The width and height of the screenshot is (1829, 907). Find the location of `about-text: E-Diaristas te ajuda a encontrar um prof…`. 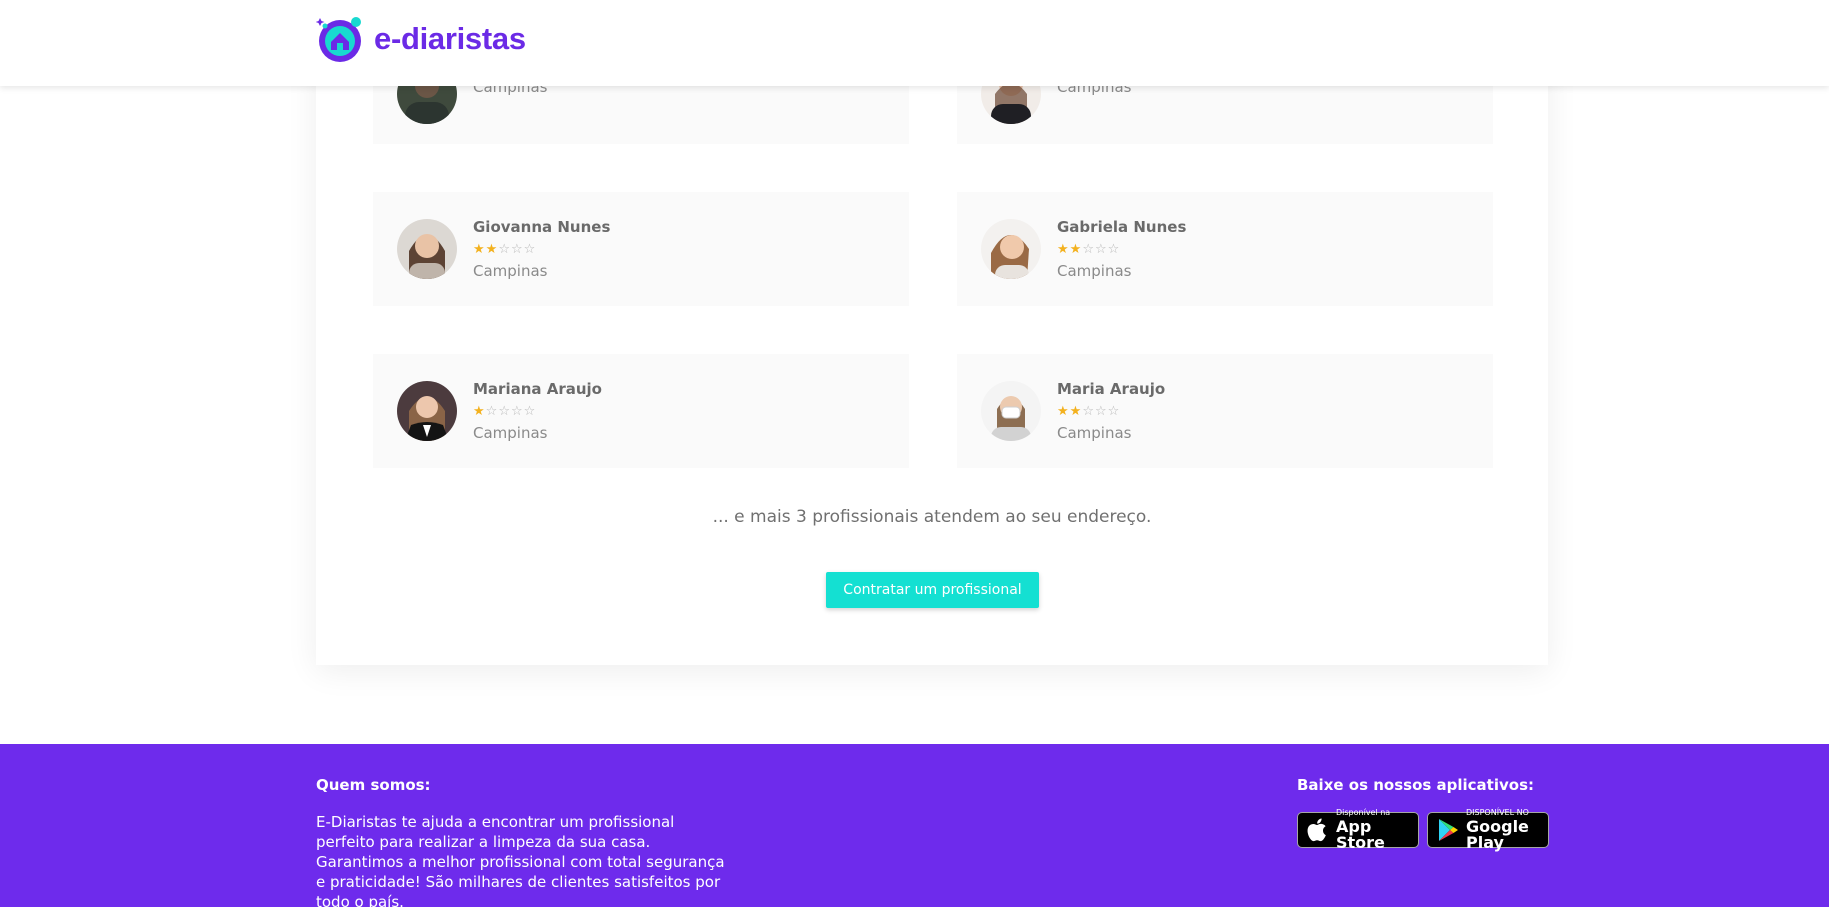

about-text: E-Diaristas te ajuda a encontrar um prof… is located at coordinates (520, 860).